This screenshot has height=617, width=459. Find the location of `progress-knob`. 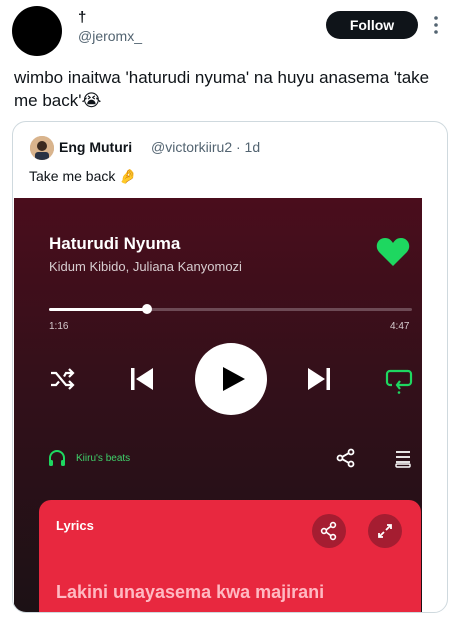

progress-knob is located at coordinates (147, 309).